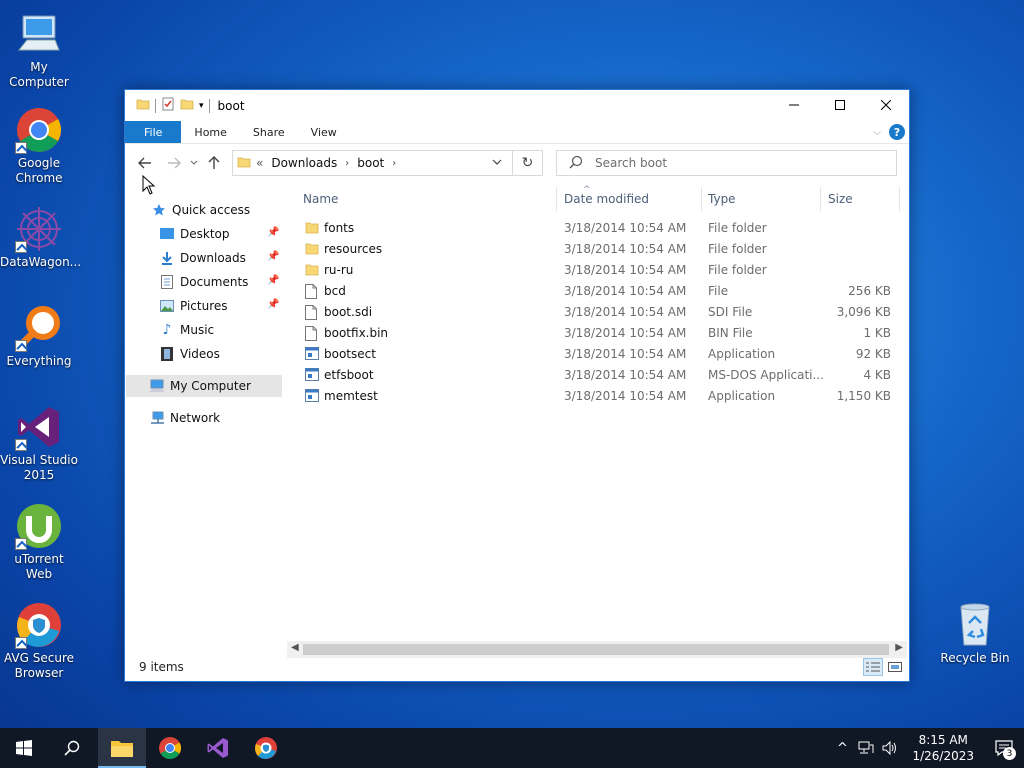 The height and width of the screenshot is (768, 1024). I want to click on volume-icon, so click(890, 748).